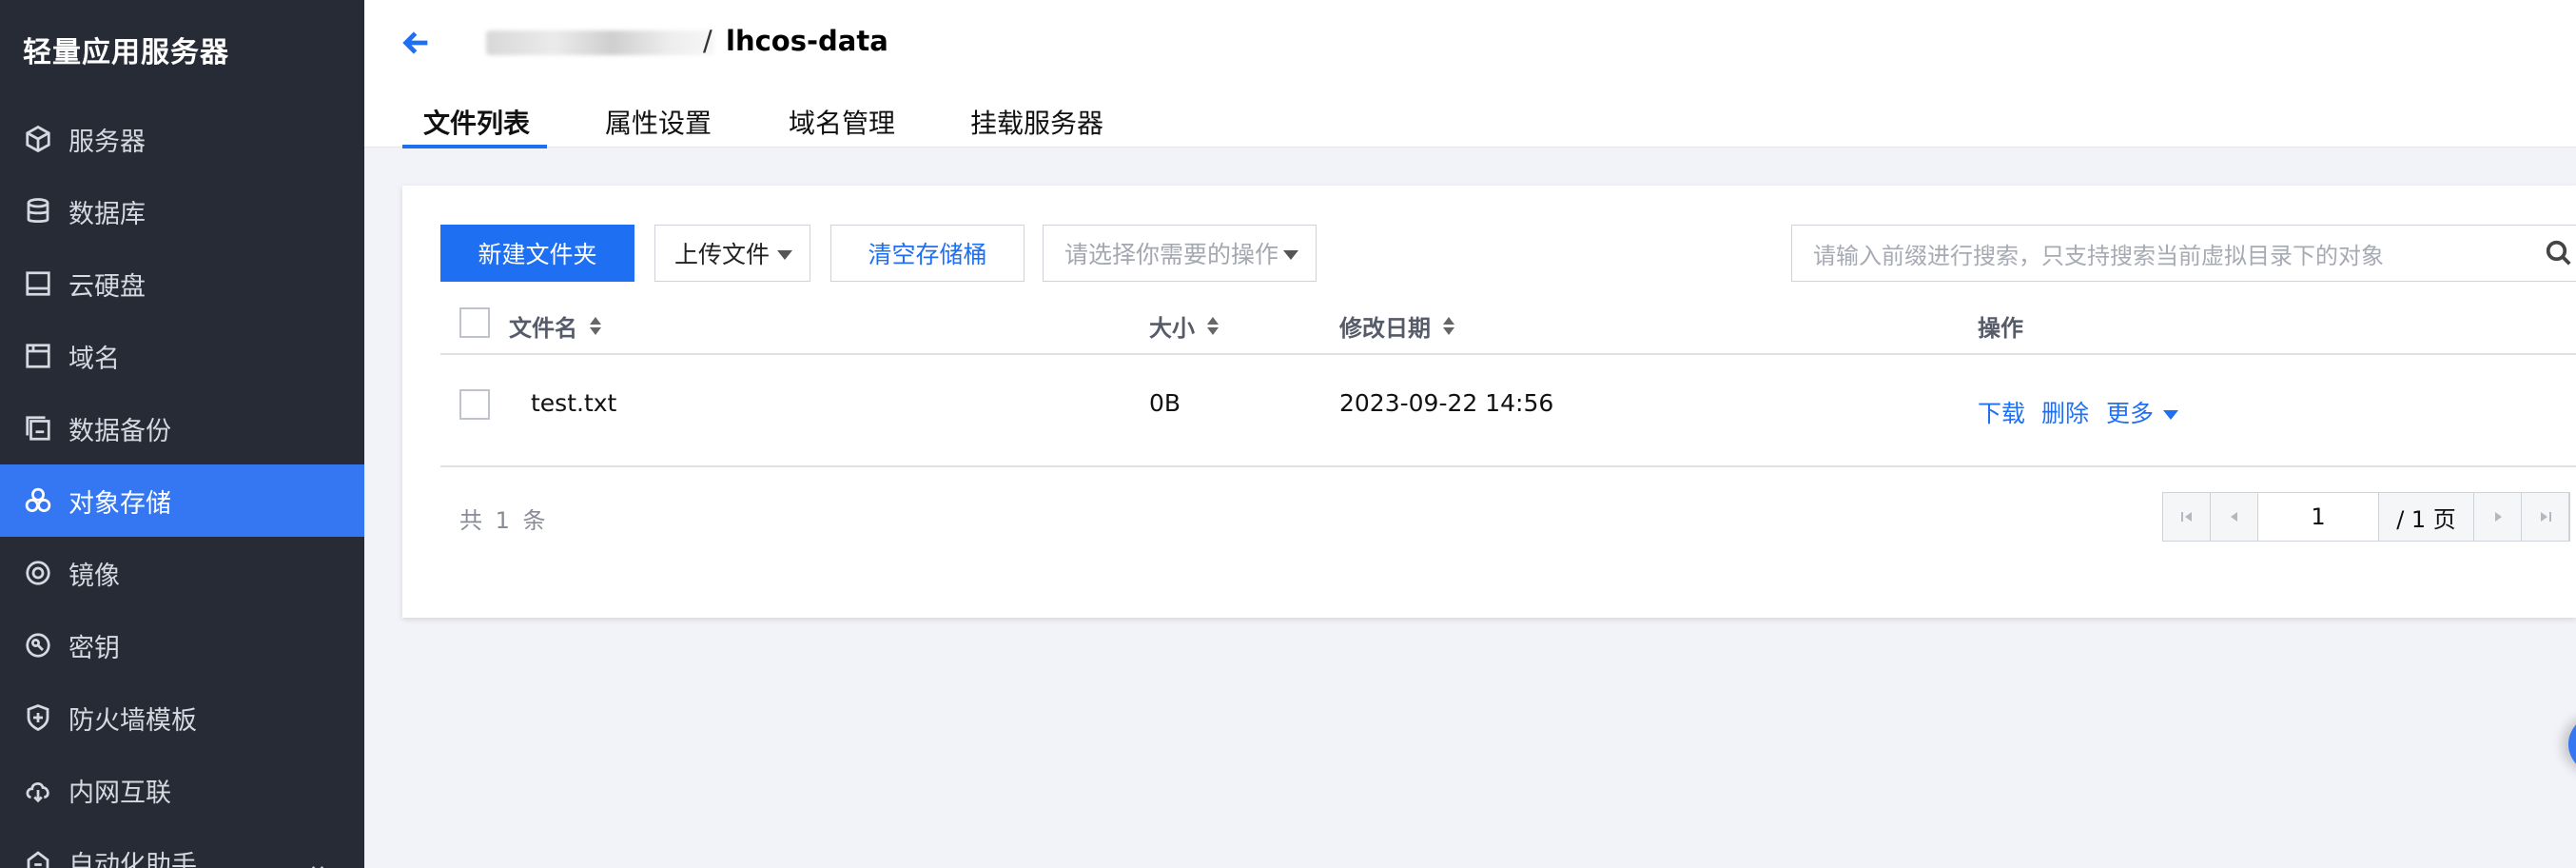 The width and height of the screenshot is (2576, 868). What do you see at coordinates (38, 857) in the screenshot?
I see `automation-icon` at bounding box center [38, 857].